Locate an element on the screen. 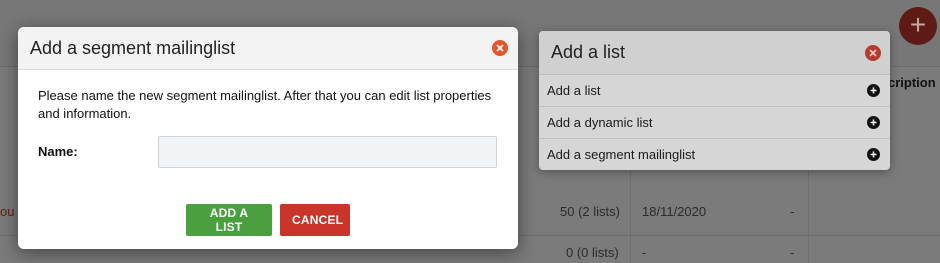  add-list-fab: + is located at coordinates (918, 26).